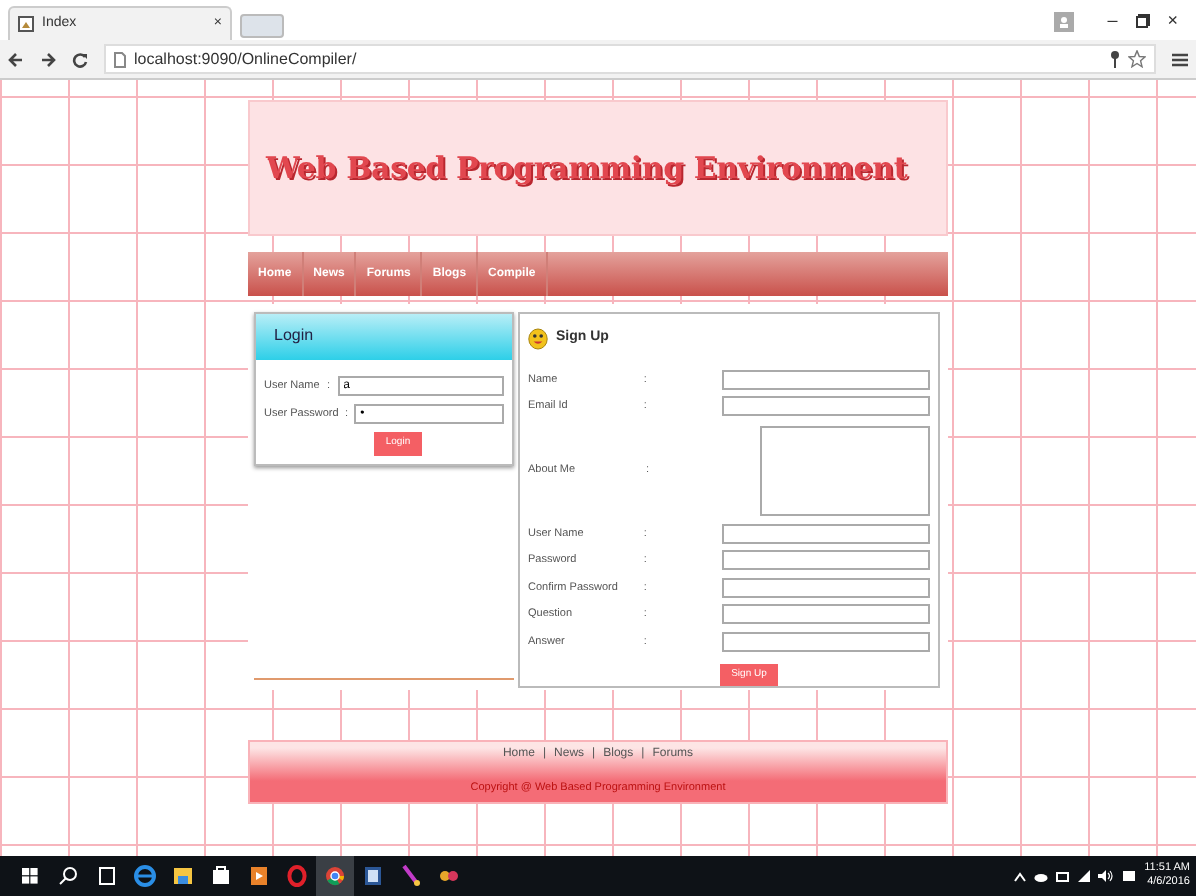 The width and height of the screenshot is (1196, 896). Describe the element at coordinates (1106, 876) in the screenshot. I see `volume-icon` at that location.